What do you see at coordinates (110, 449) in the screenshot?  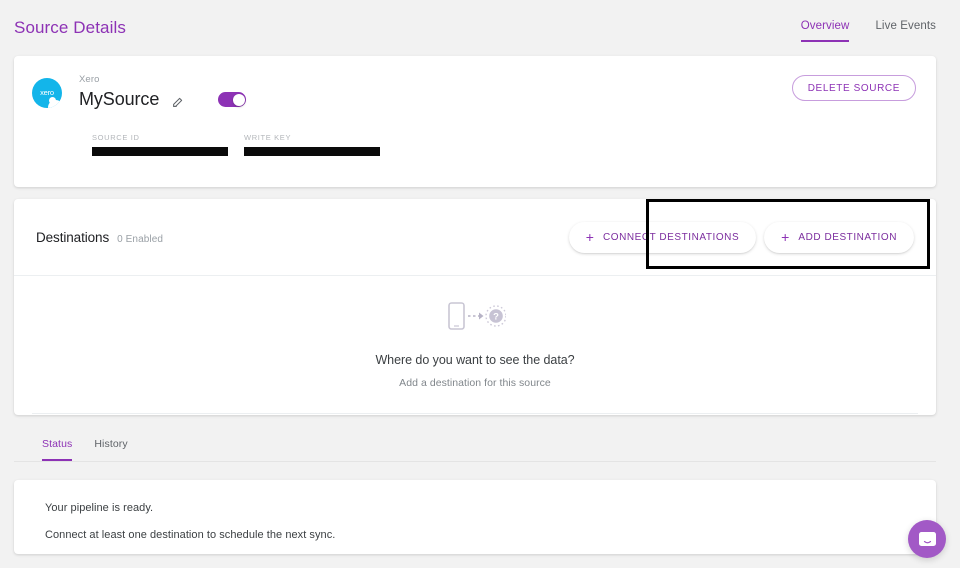 I see `tab-history: History` at bounding box center [110, 449].